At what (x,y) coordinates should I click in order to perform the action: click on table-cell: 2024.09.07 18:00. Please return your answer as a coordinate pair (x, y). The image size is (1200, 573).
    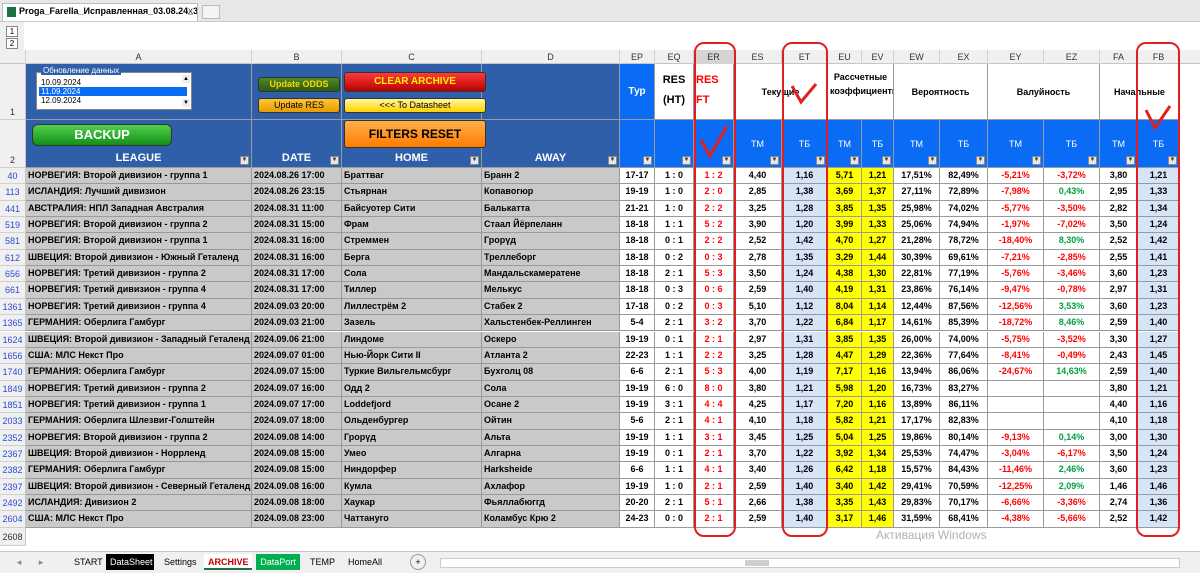
    Looking at the image, I should click on (297, 421).